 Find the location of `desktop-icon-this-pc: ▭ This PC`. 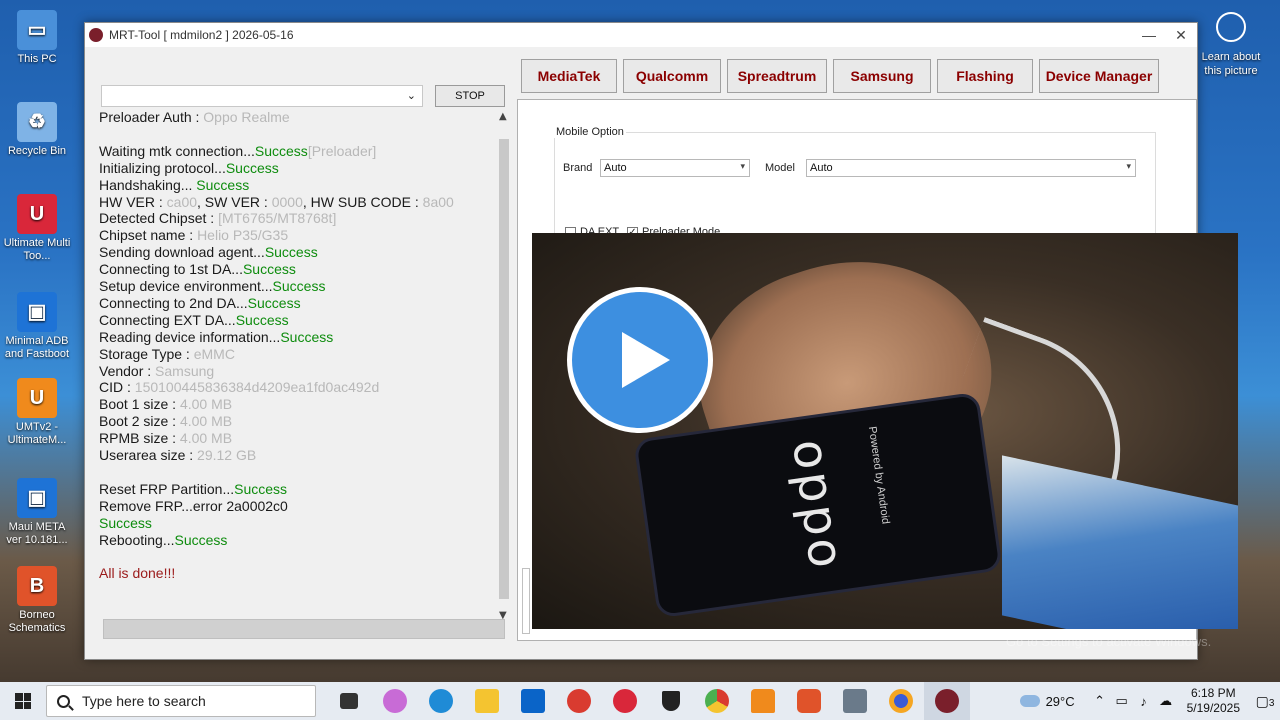

desktop-icon-this-pc: ▭ This PC is located at coordinates (37, 38).